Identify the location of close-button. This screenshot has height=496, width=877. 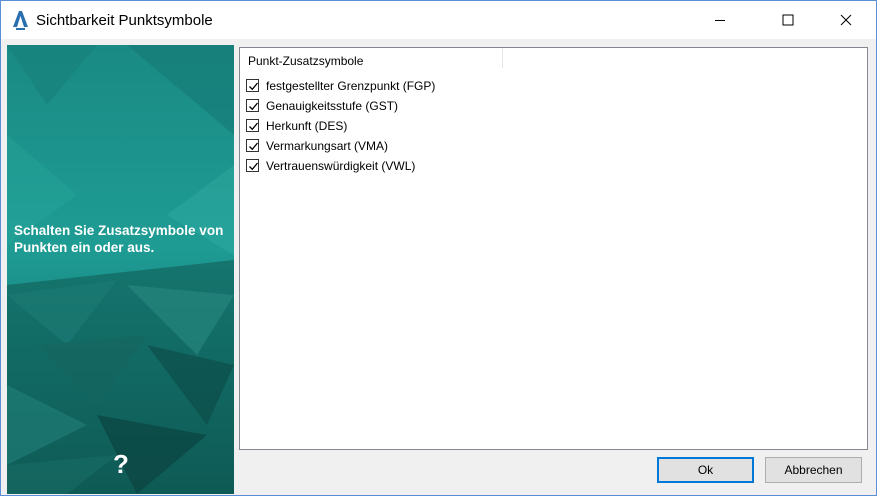
(846, 20).